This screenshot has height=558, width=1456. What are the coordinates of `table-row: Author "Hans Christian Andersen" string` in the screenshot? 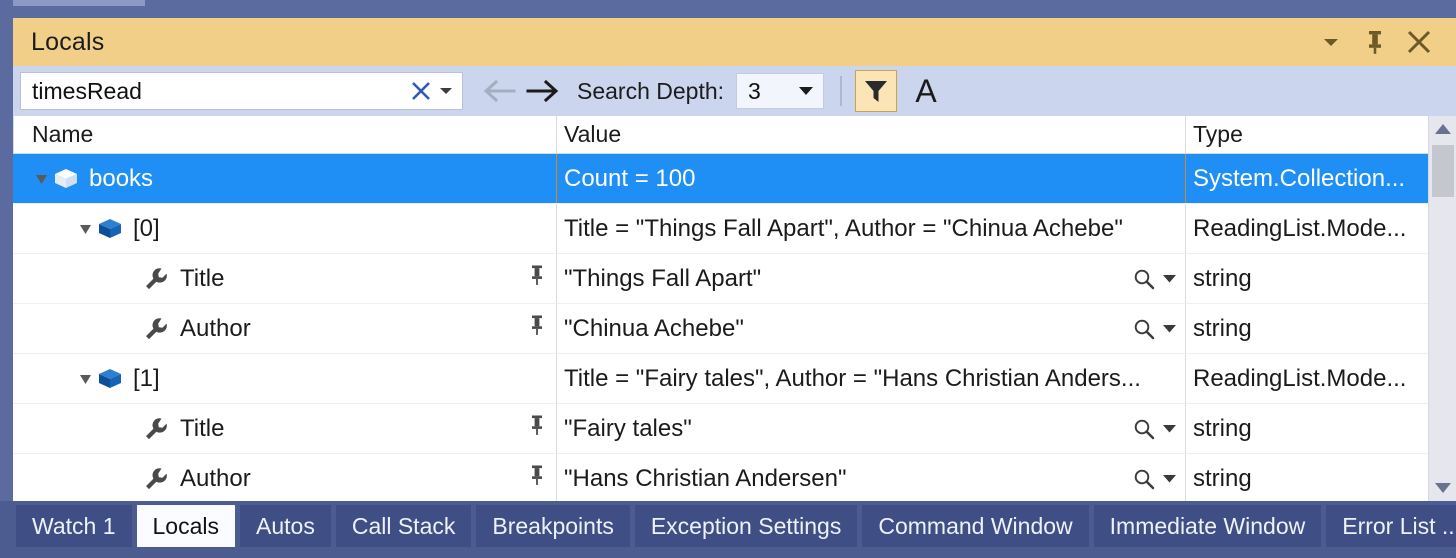 It's located at (720, 477).